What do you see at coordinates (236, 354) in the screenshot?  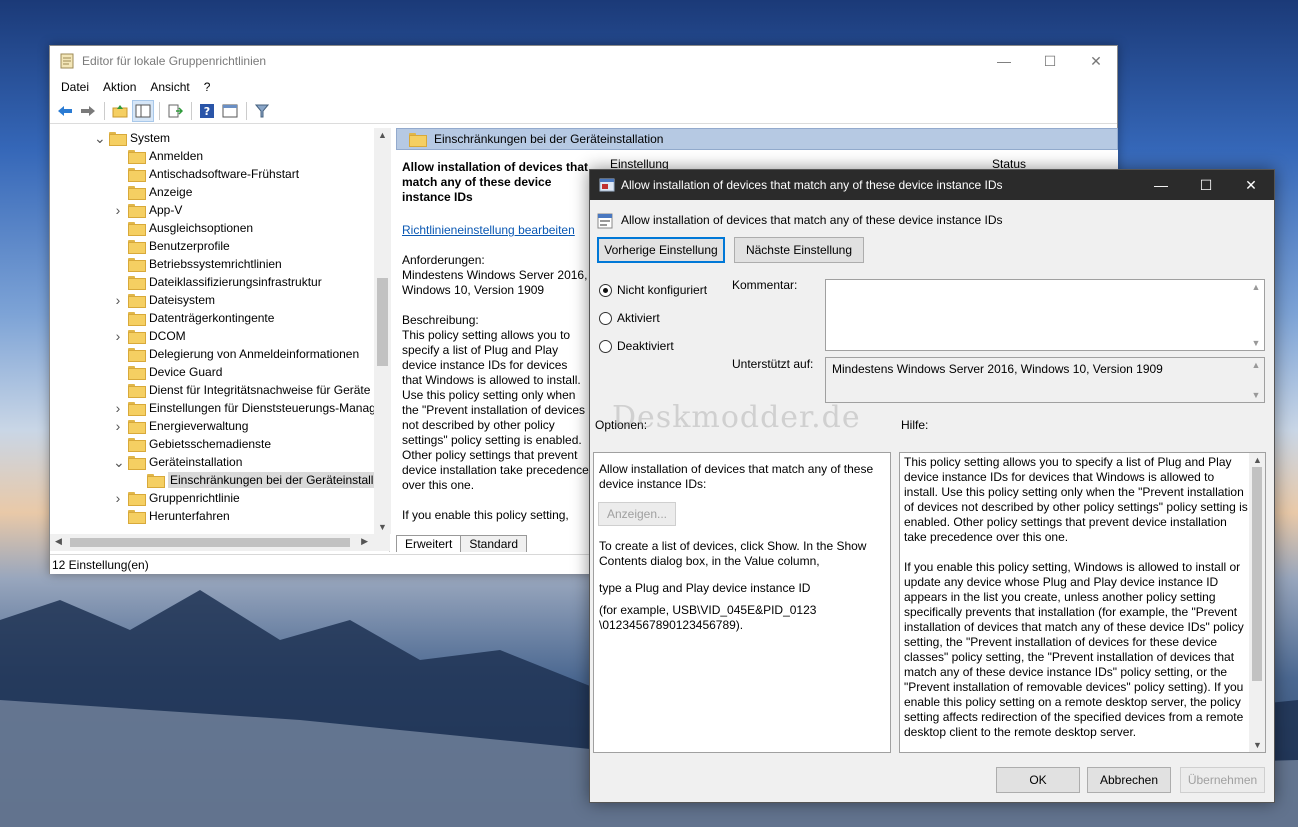 I see `tree-item: Delegierung von Anmeldeinformationen` at bounding box center [236, 354].